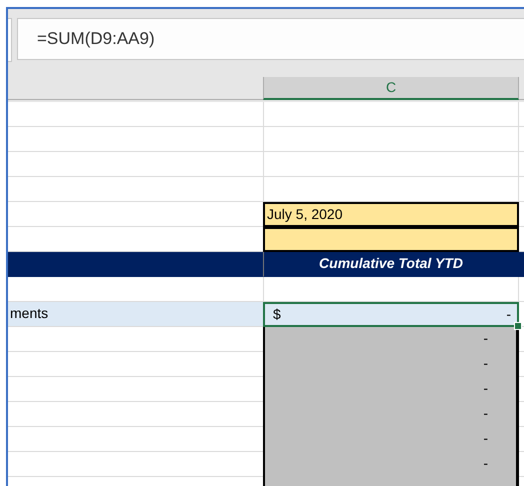 The width and height of the screenshot is (524, 486). Describe the element at coordinates (391, 264) in the screenshot. I see `banner-cell: Cumulative Total YTD` at that location.